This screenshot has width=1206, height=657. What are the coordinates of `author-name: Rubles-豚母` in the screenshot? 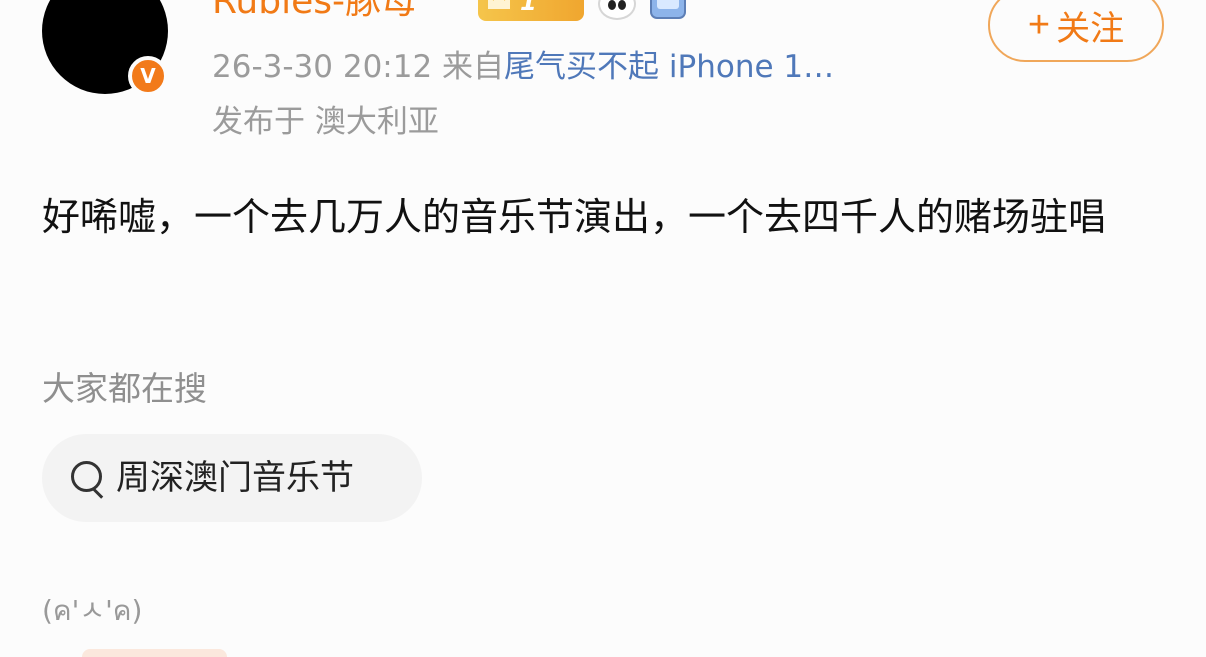 It's located at (314, 11).